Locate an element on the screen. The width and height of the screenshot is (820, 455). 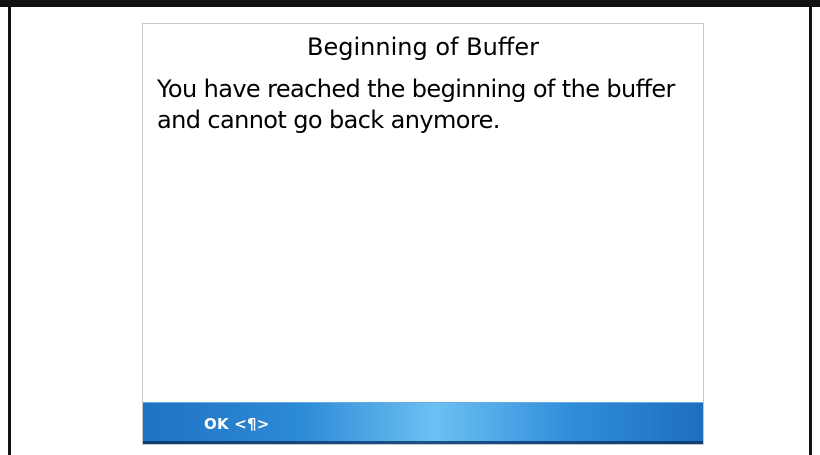
ok-softkey-button: OK <¶> is located at coordinates (236, 424).